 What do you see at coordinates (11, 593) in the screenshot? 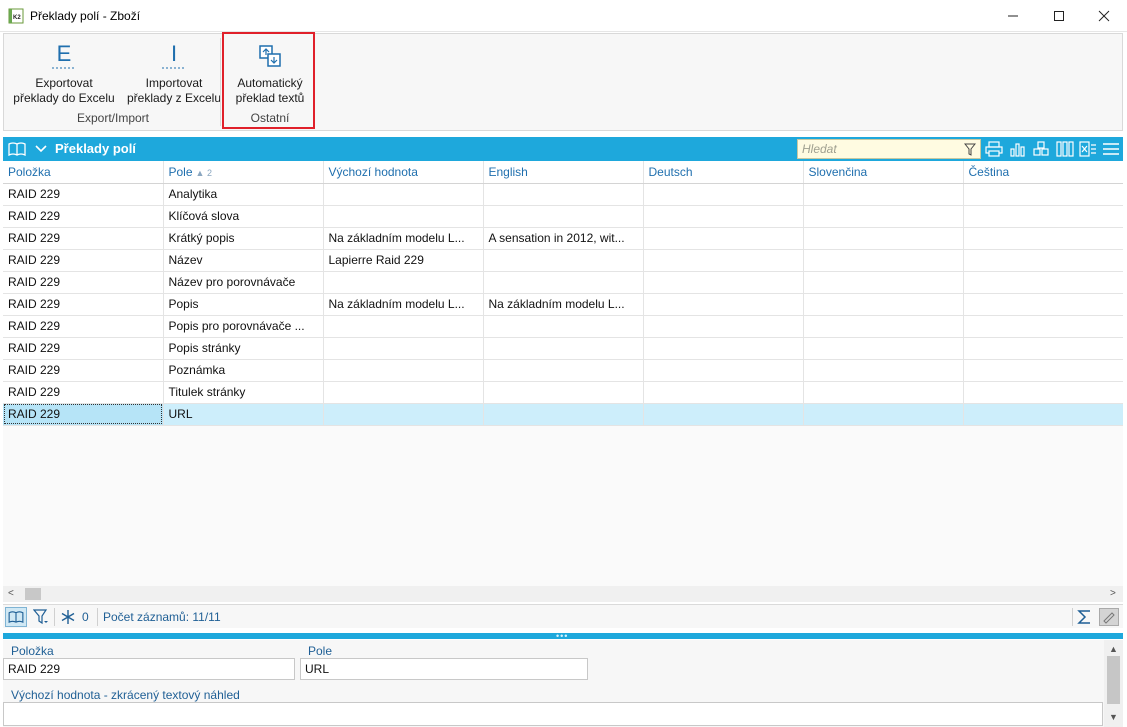
I see `scroll-left-icon: <` at bounding box center [11, 593].